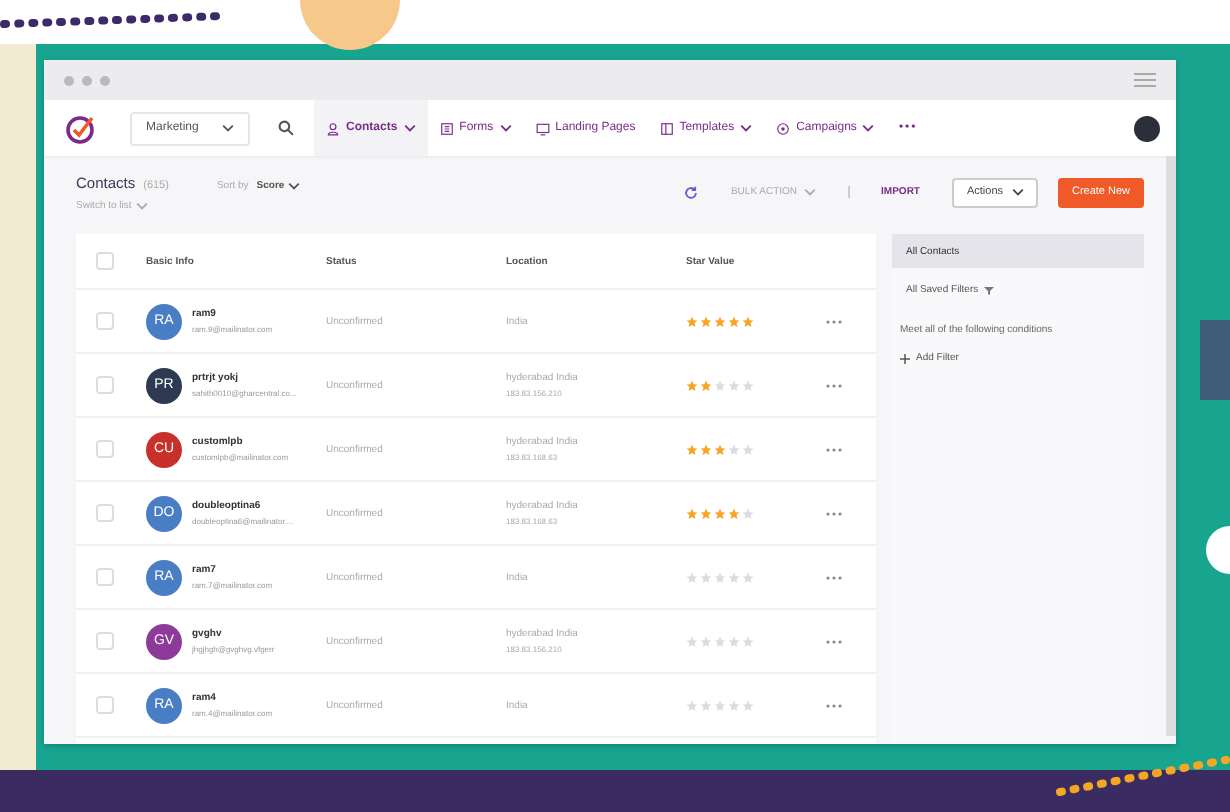  What do you see at coordinates (333, 128) in the screenshot?
I see `person-icon` at bounding box center [333, 128].